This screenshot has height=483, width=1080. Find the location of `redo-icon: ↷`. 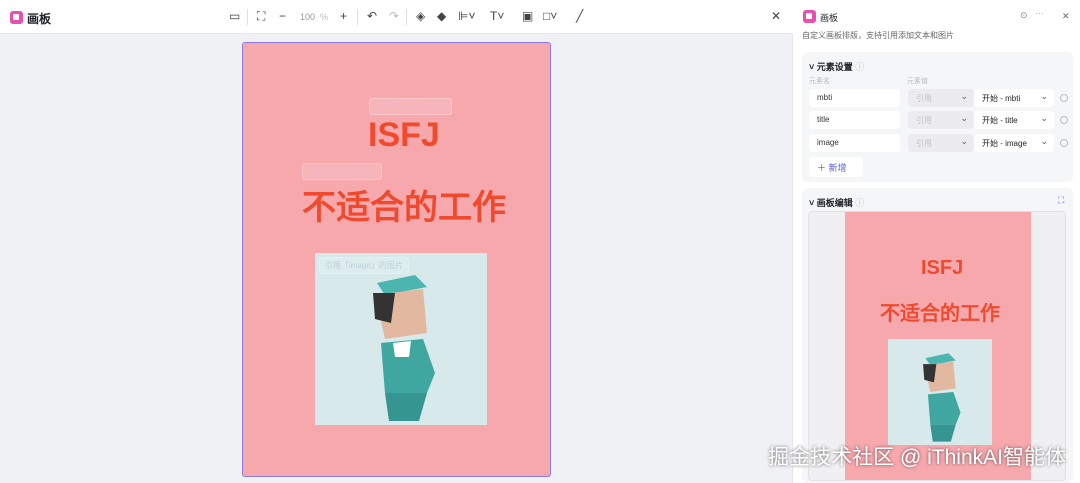

redo-icon: ↷ is located at coordinates (394, 16).